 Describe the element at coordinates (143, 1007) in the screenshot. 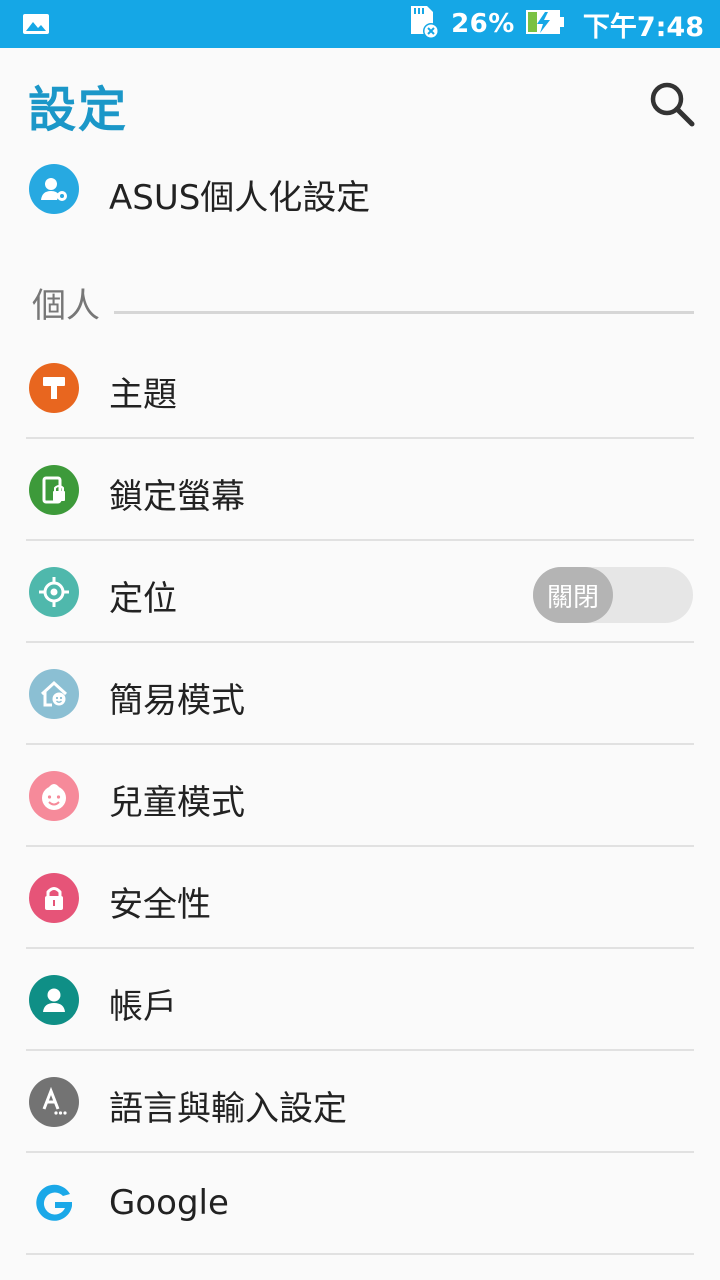

I see `settings-item-label: 帳戶` at that location.